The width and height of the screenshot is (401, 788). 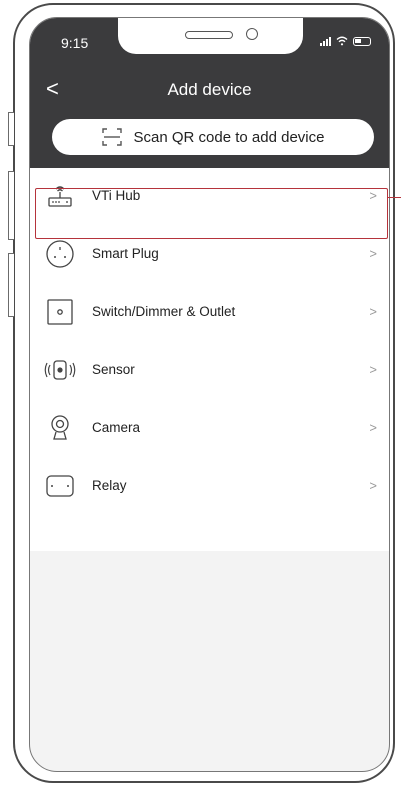 I want to click on relay-icon, so click(x=60, y=486).